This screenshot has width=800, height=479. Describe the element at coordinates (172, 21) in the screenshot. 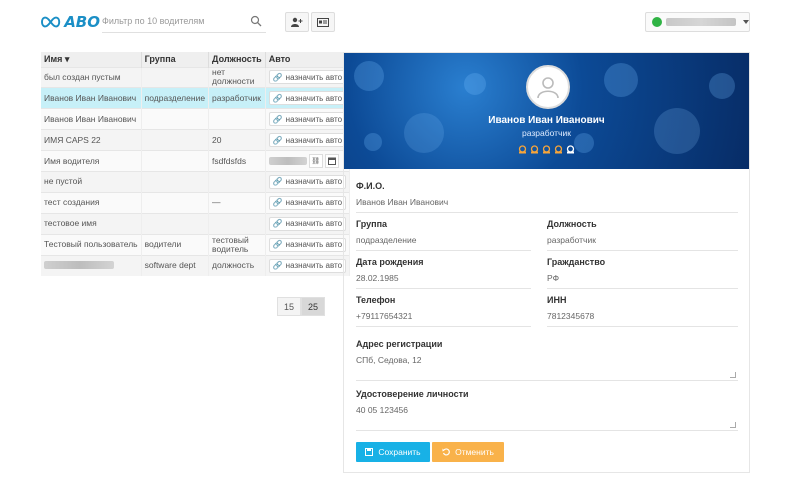

I see `filter-input` at that location.